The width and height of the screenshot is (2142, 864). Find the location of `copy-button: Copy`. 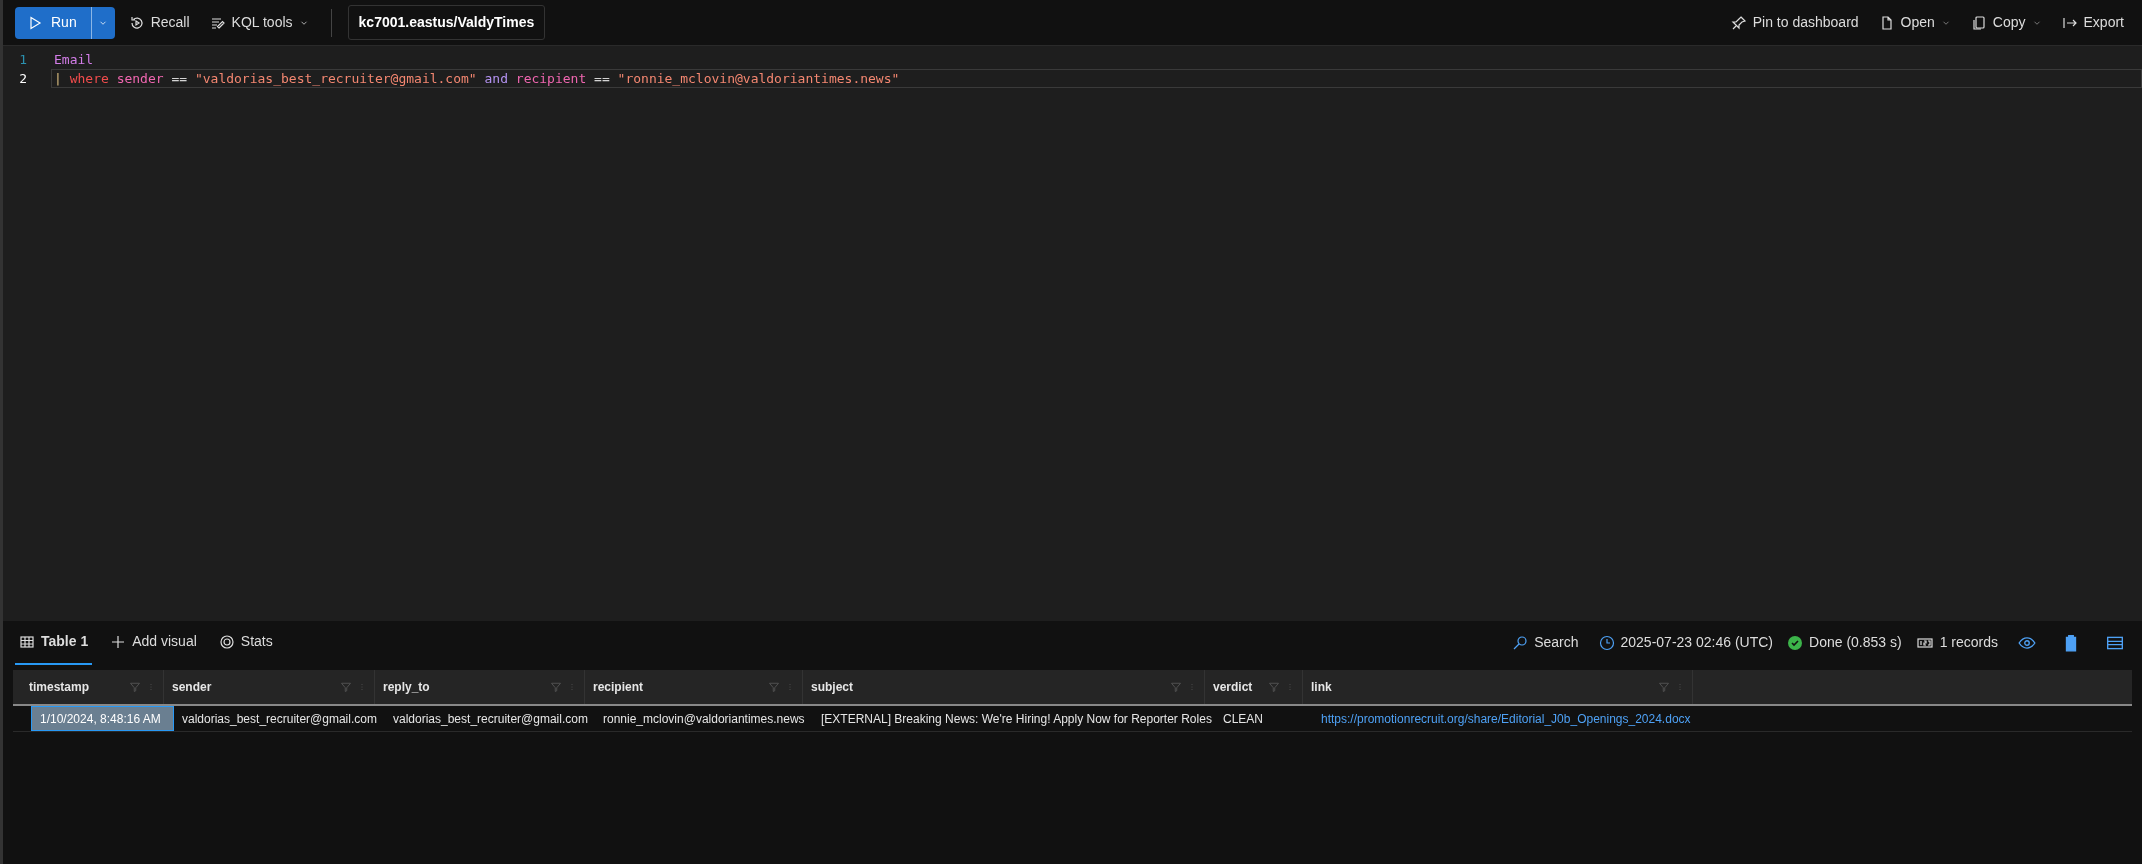

copy-button: Copy is located at coordinates (2006, 22).